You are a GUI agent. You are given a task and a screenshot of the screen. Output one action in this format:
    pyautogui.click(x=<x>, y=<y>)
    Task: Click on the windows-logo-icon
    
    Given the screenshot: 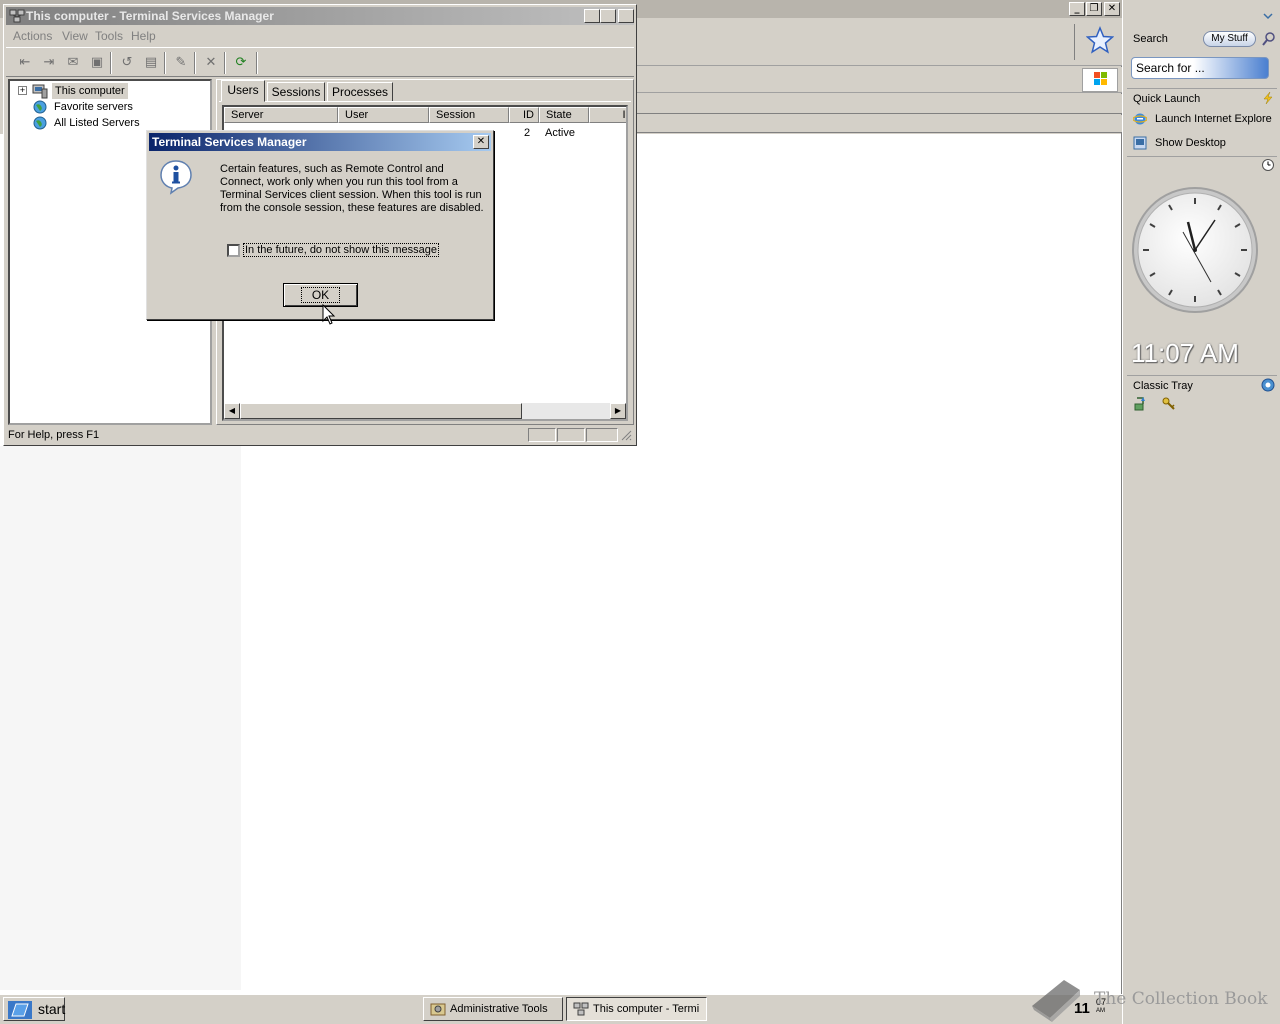 What is the action you would take?
    pyautogui.click(x=1100, y=80)
    